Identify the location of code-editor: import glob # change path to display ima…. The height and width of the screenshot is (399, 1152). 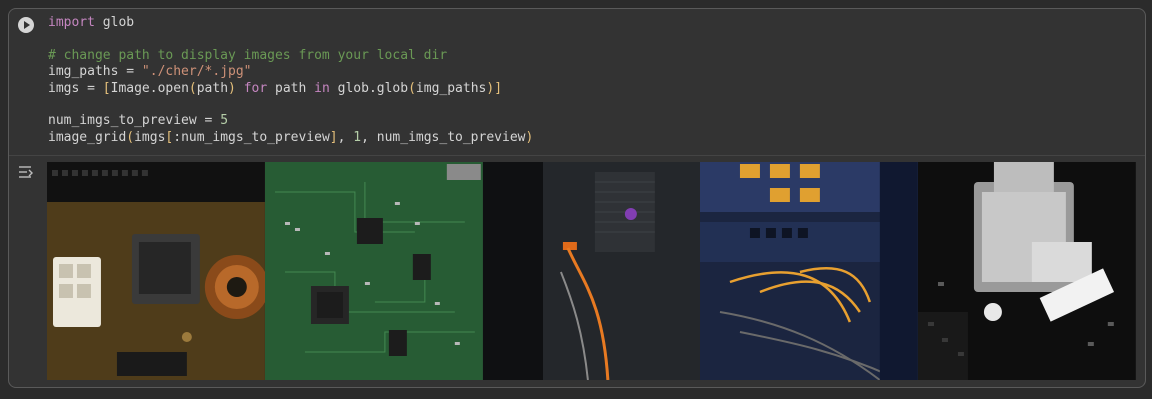
(290, 80).